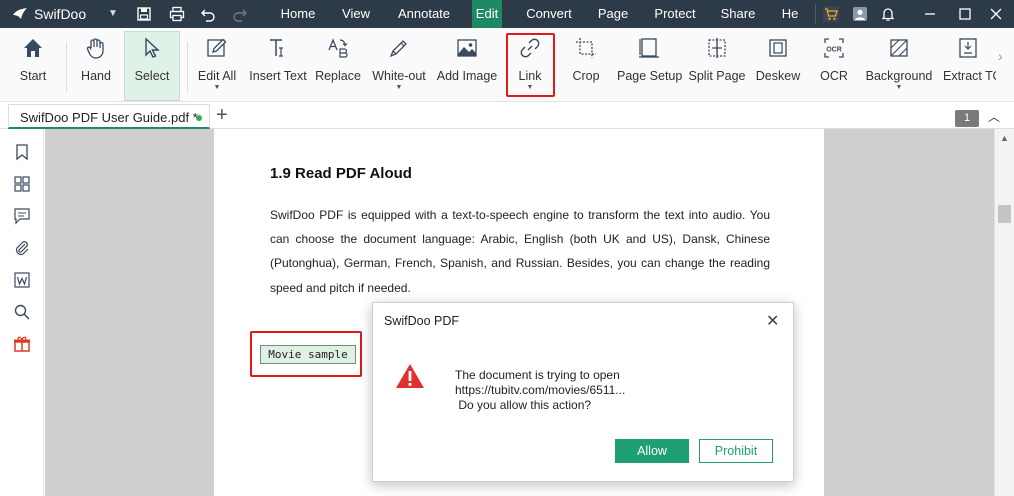 This screenshot has width=1014, height=496. Describe the element at coordinates (22, 280) in the screenshot. I see `word-icon` at that location.